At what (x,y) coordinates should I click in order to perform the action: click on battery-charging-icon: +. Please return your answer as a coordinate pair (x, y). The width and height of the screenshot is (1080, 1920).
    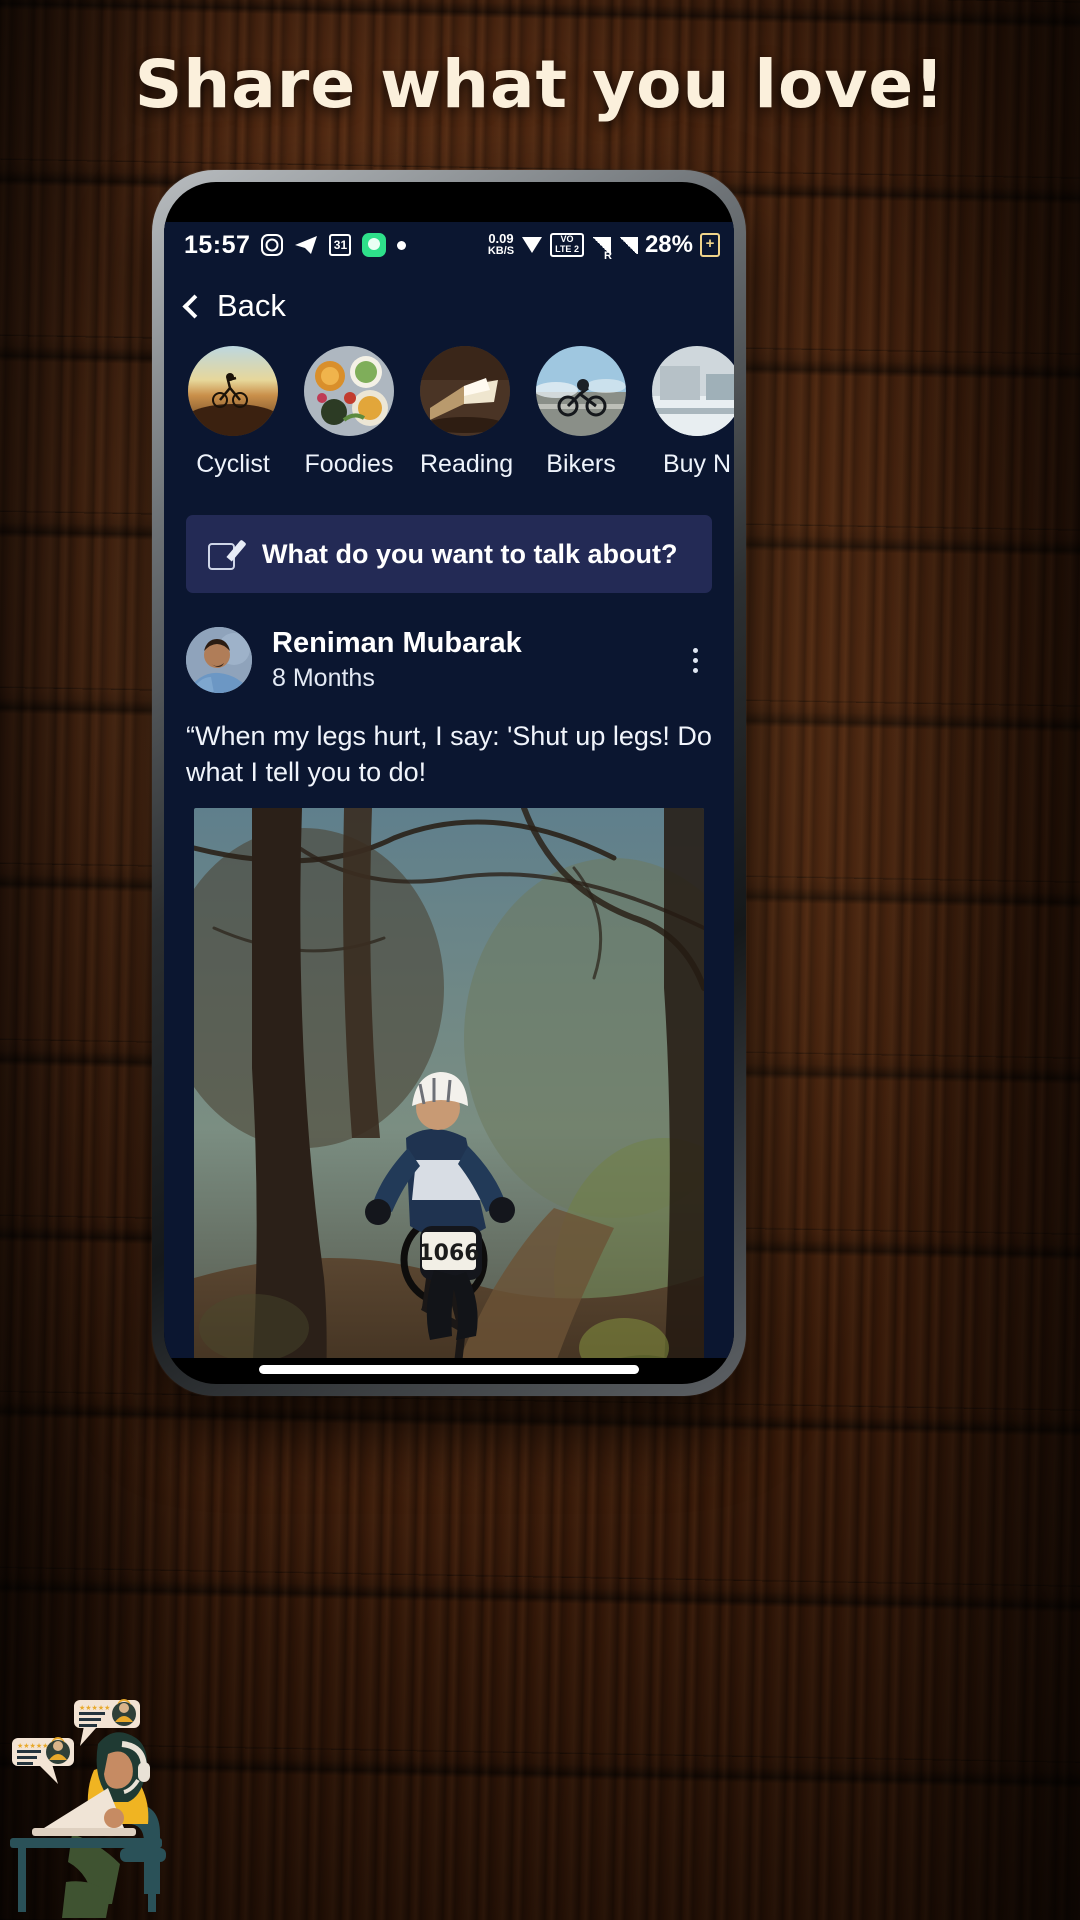
    Looking at the image, I should click on (710, 245).